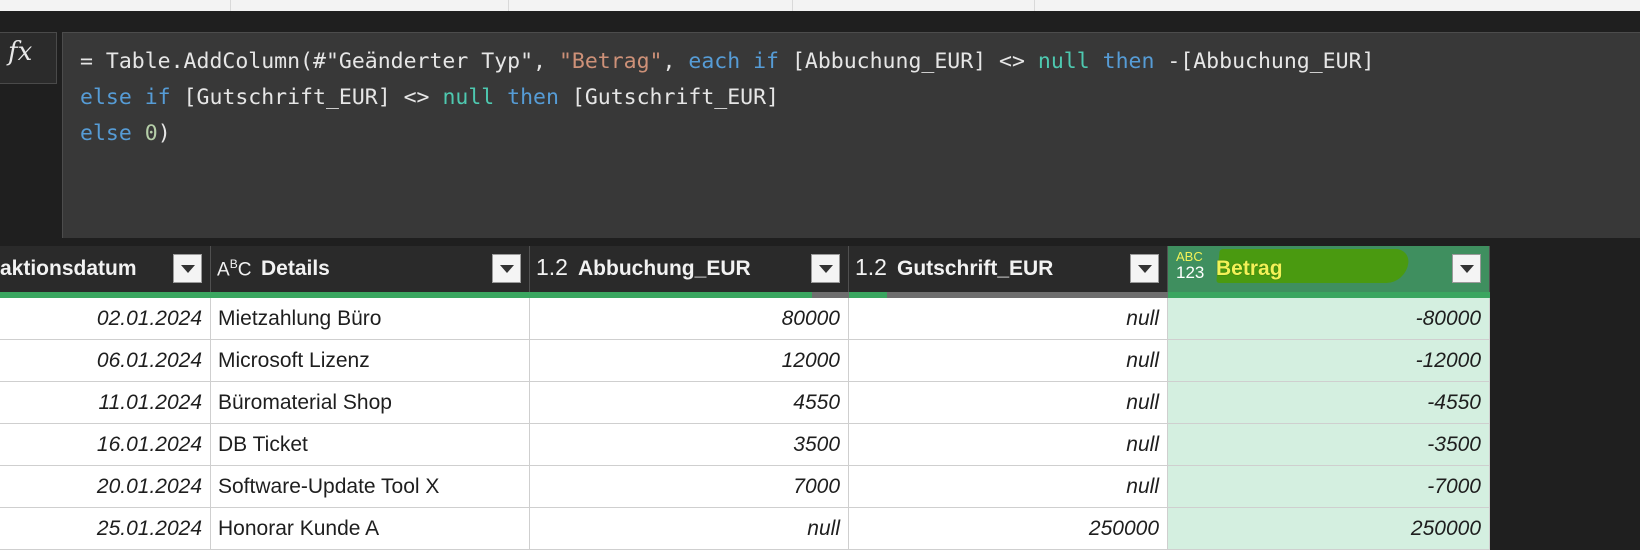  Describe the element at coordinates (370, 361) in the screenshot. I see `cell-details: Microsoft Lizenz` at that location.